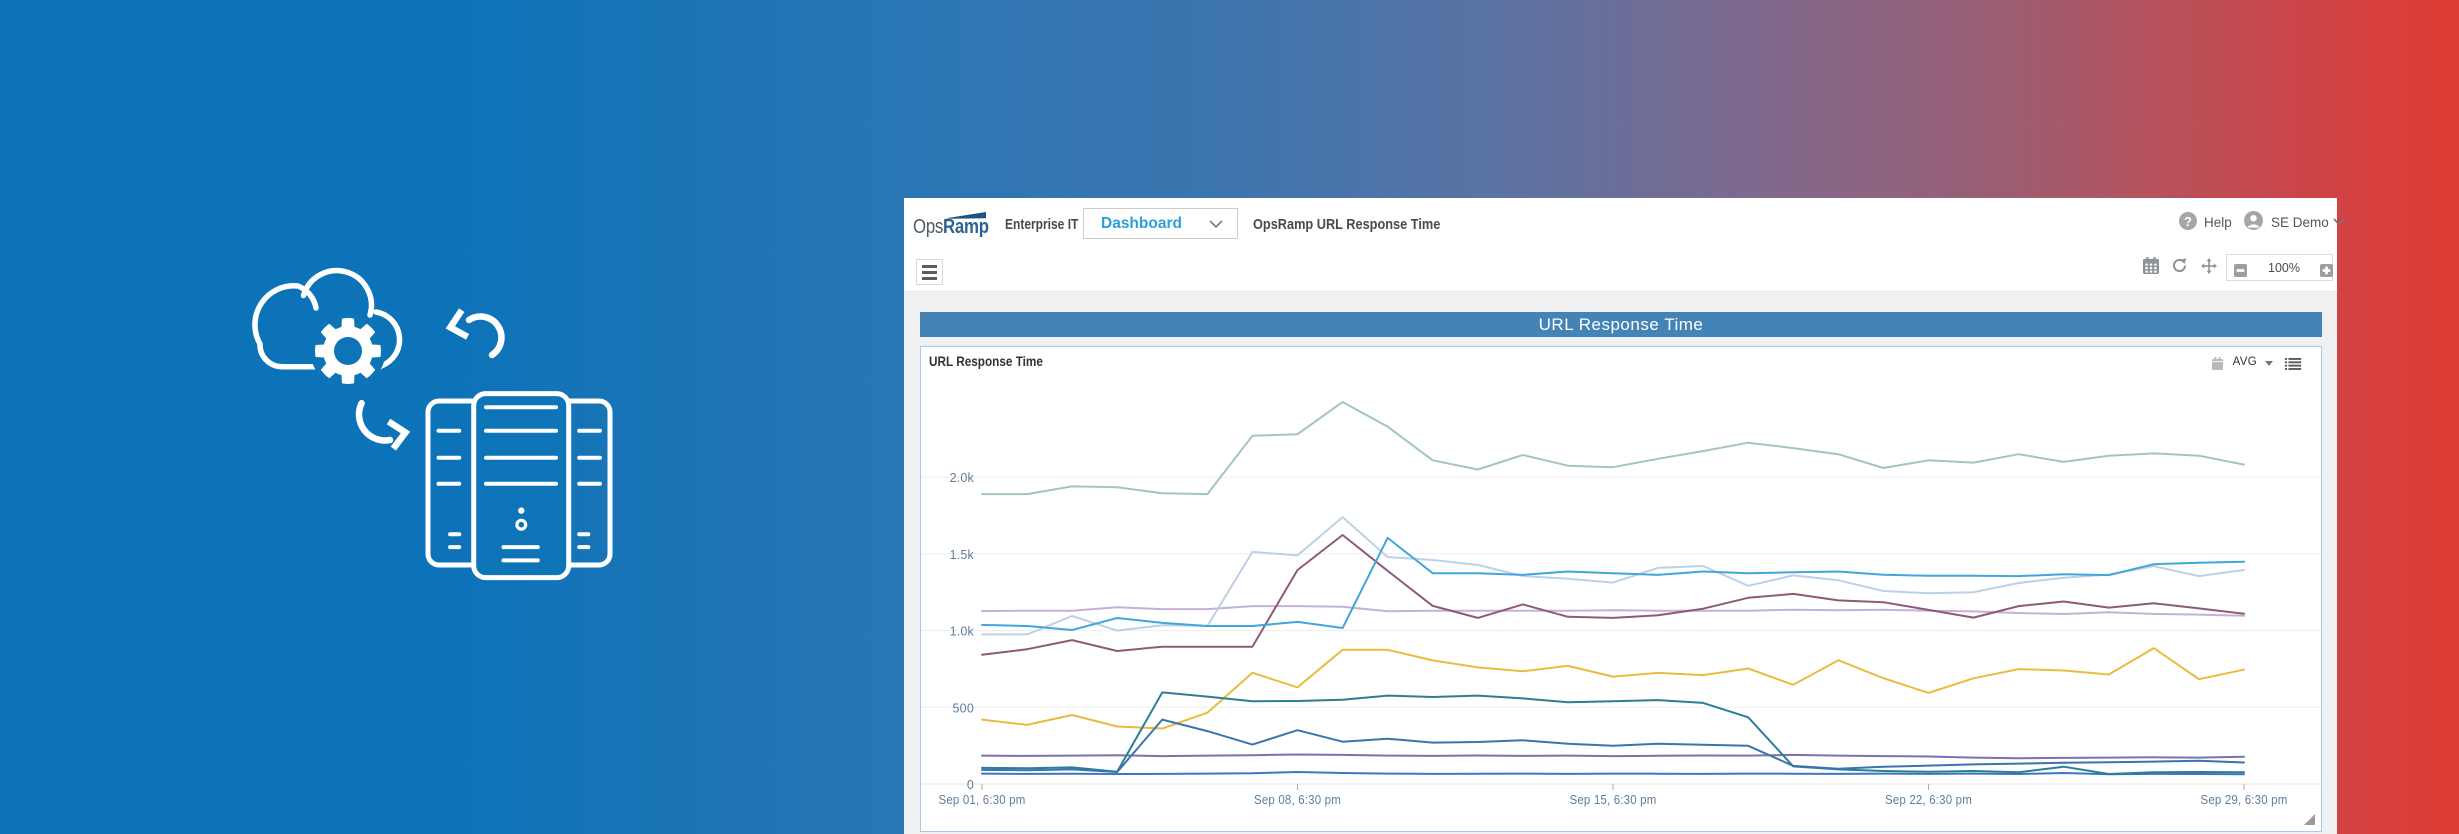 The width and height of the screenshot is (2459, 834). What do you see at coordinates (962, 632) in the screenshot?
I see `svg-text: 1.0k` at bounding box center [962, 632].